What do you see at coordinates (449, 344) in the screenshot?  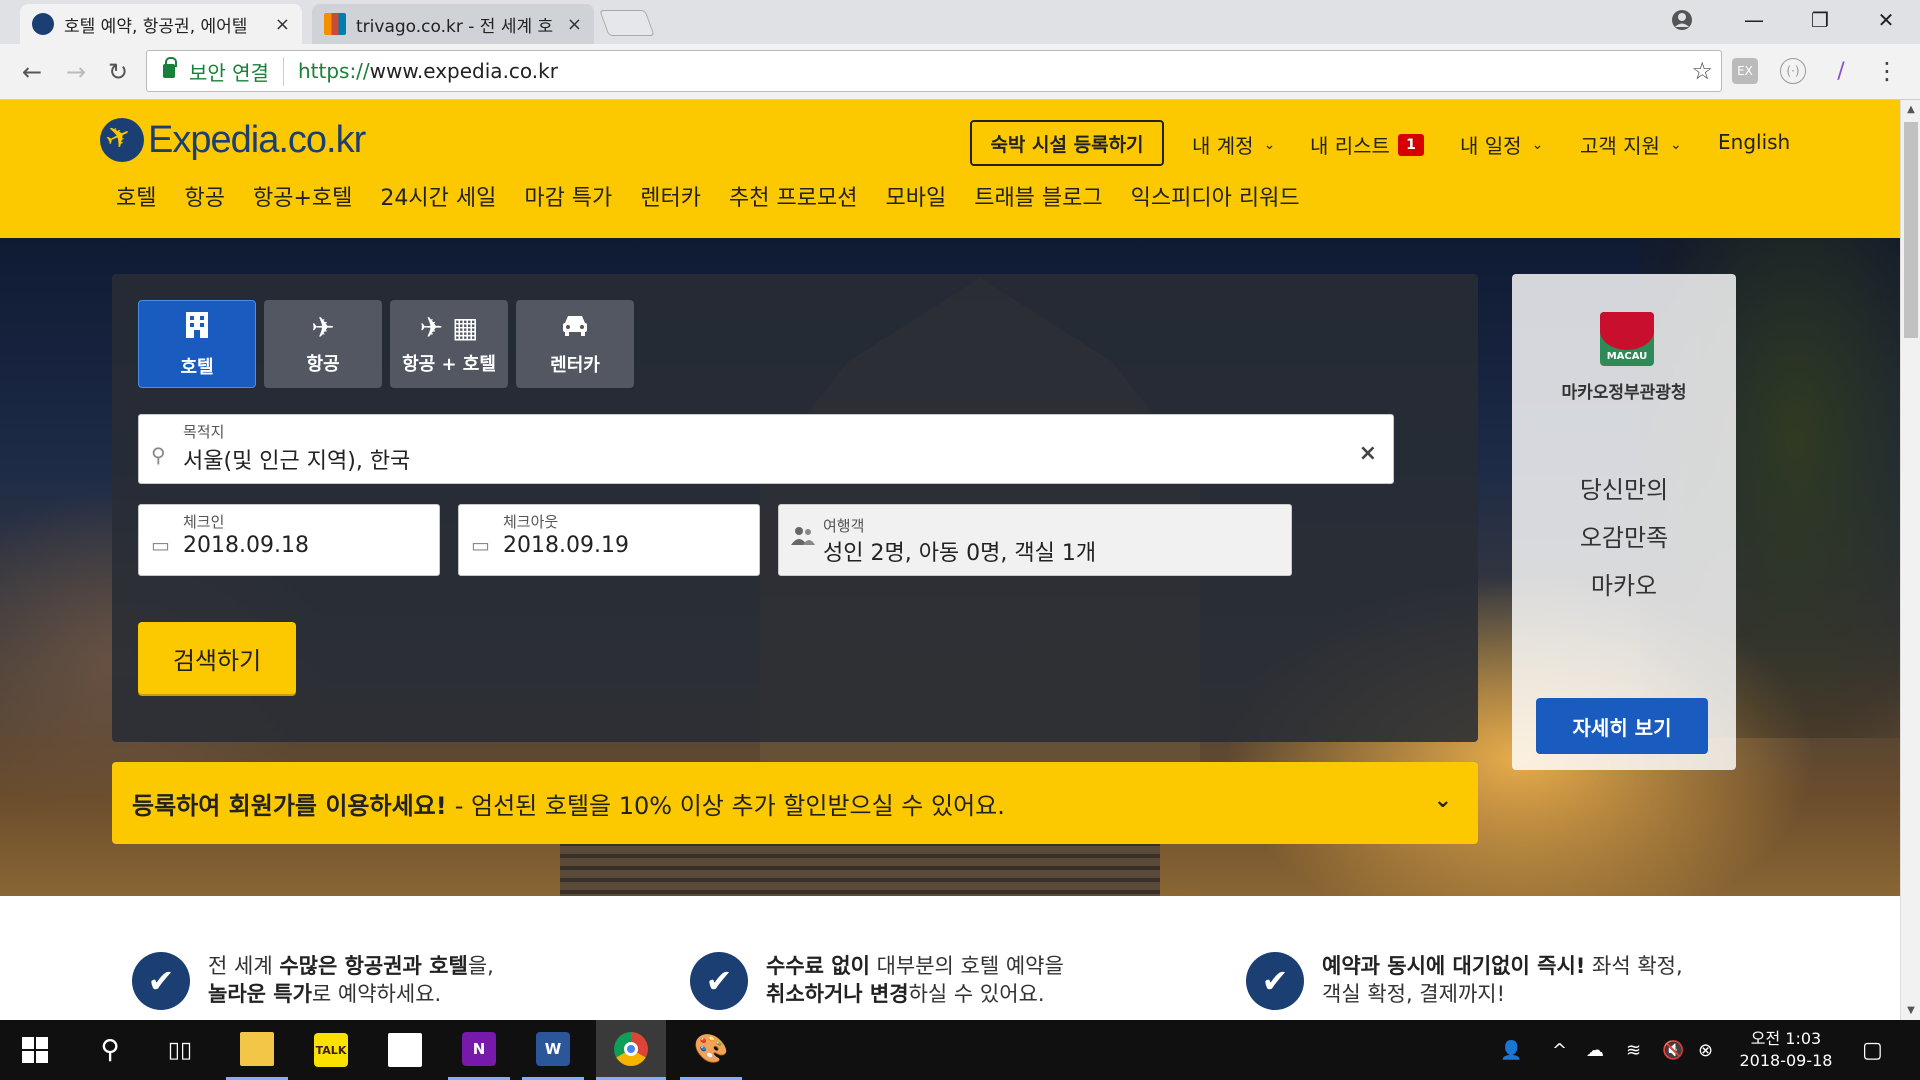 I see `tab-flight-hotel: ✈ ▦ 항공 + 호텔` at bounding box center [449, 344].